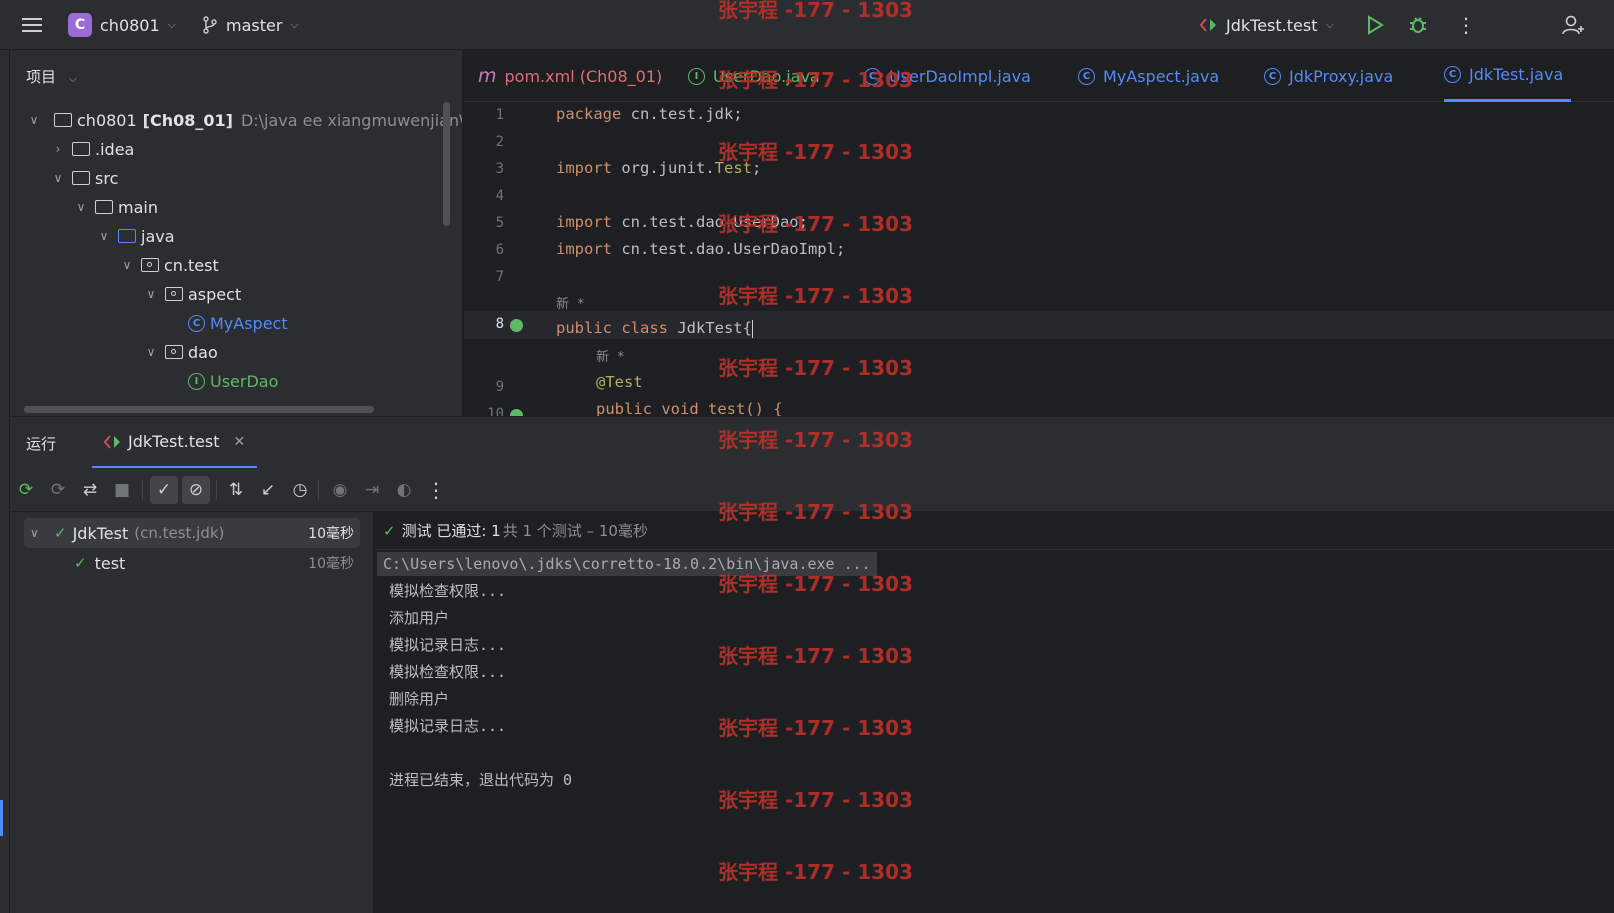  Describe the element at coordinates (754, 76) in the screenshot. I see `tab-userdao: I UserDao.java` at that location.